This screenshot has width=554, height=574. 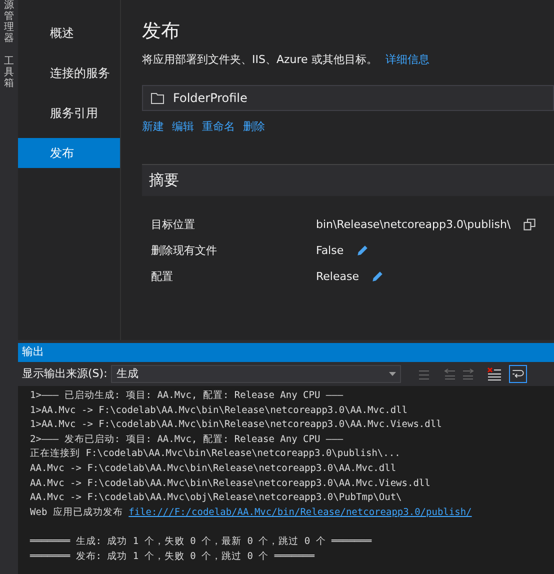 I want to click on output-line: AA.Mvc -> F:\codelab\AA.Mvc\bin\Release\netcoreapp3.0\AA.Mvc.Views.dll, so click(x=230, y=483).